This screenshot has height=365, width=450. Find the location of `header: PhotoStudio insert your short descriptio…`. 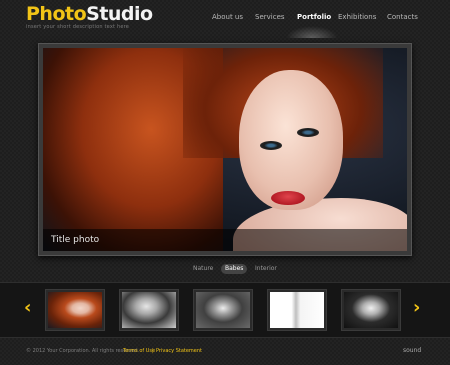

header: PhotoStudio insert your short descriptio… is located at coordinates (225, 19).